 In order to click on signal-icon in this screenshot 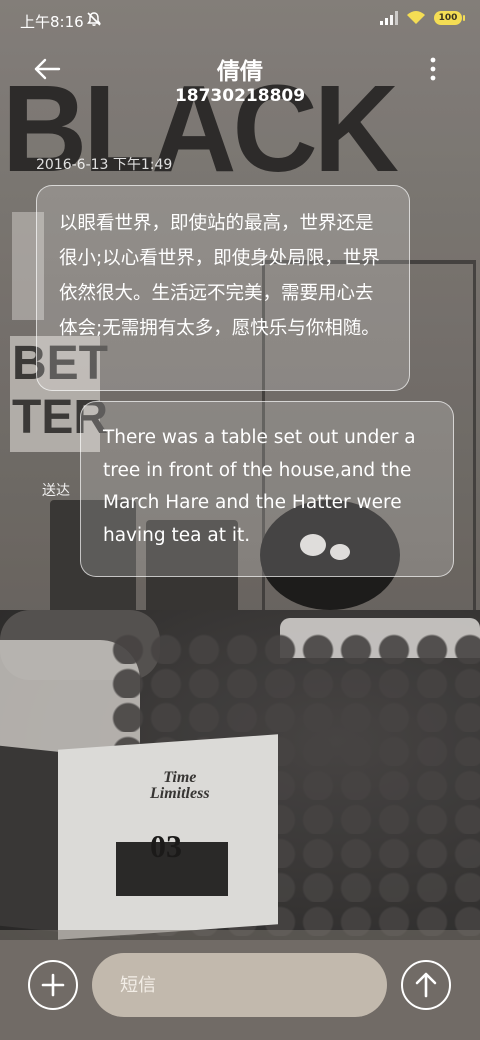, I will do `click(389, 17)`.